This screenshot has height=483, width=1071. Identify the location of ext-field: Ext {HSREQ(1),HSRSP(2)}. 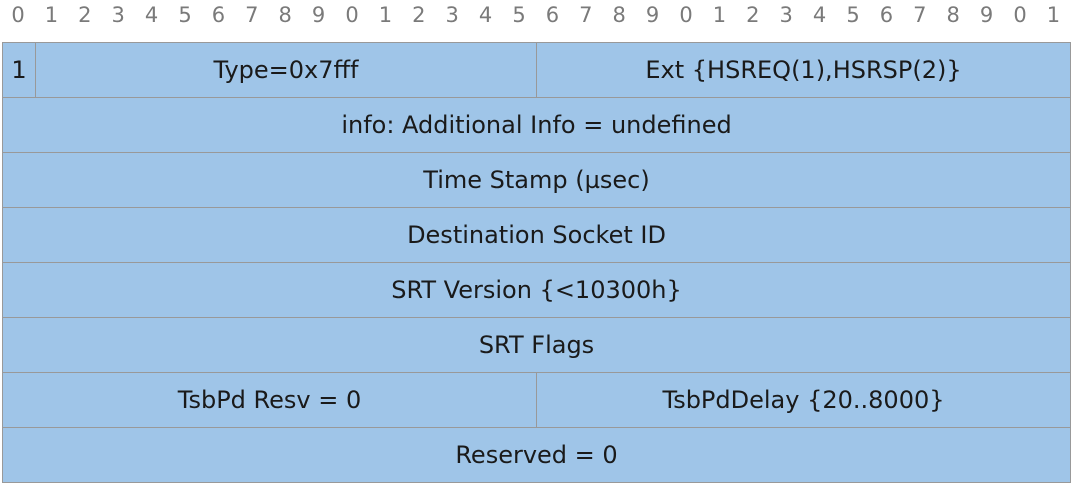
(804, 70).